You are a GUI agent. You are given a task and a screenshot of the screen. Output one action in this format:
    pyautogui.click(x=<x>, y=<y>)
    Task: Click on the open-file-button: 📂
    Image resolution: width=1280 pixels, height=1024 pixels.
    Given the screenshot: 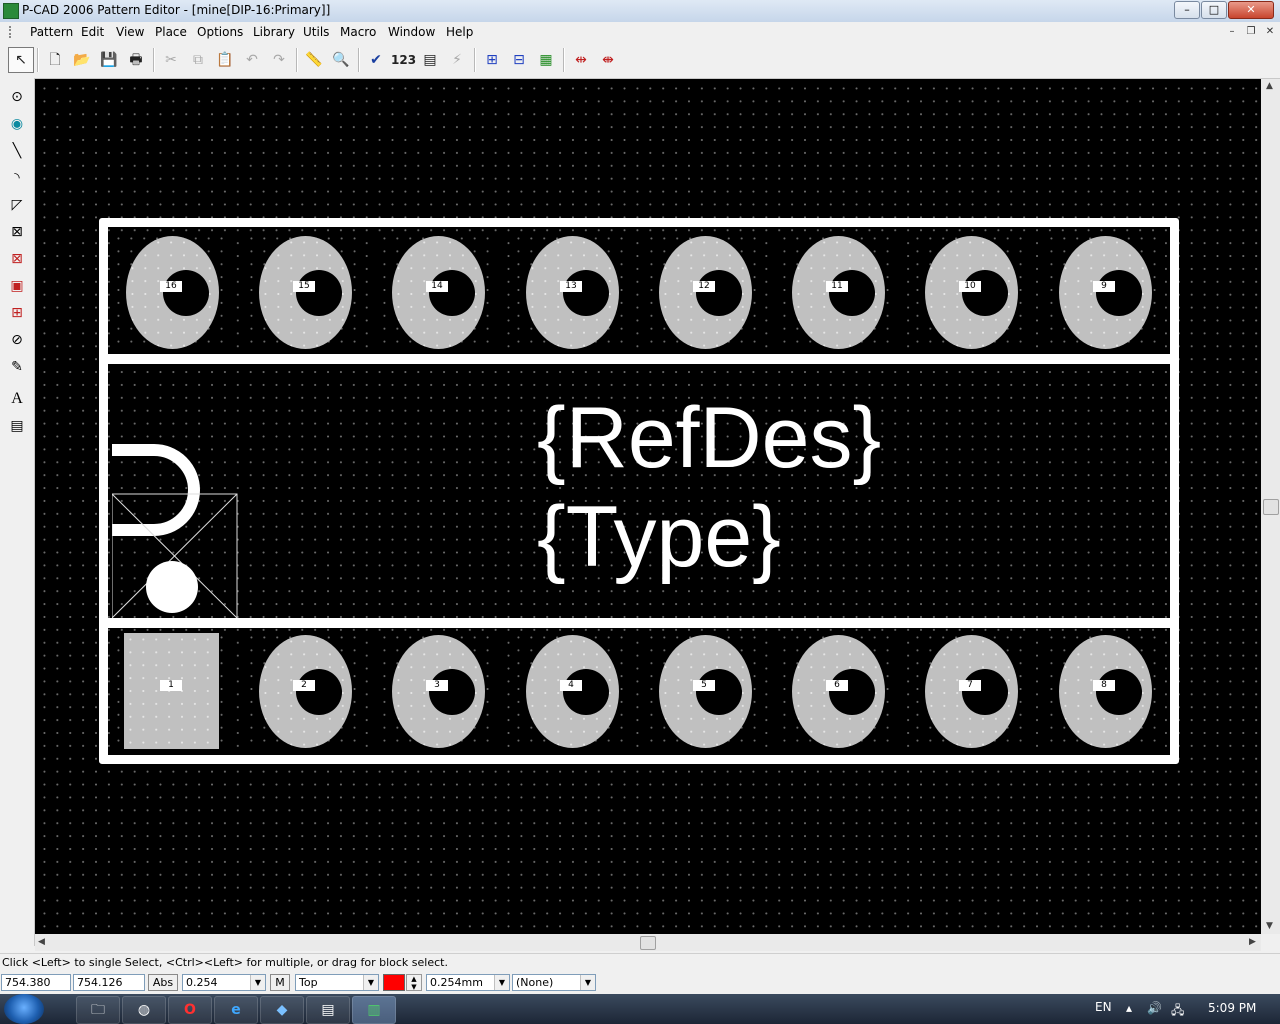 What is the action you would take?
    pyautogui.click(x=82, y=60)
    